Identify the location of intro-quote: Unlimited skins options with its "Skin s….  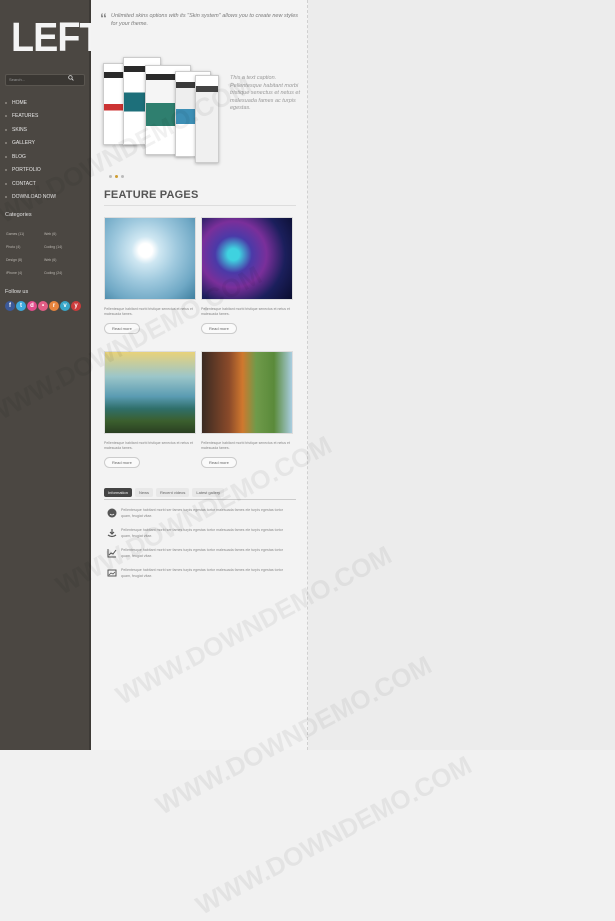
(205, 20).